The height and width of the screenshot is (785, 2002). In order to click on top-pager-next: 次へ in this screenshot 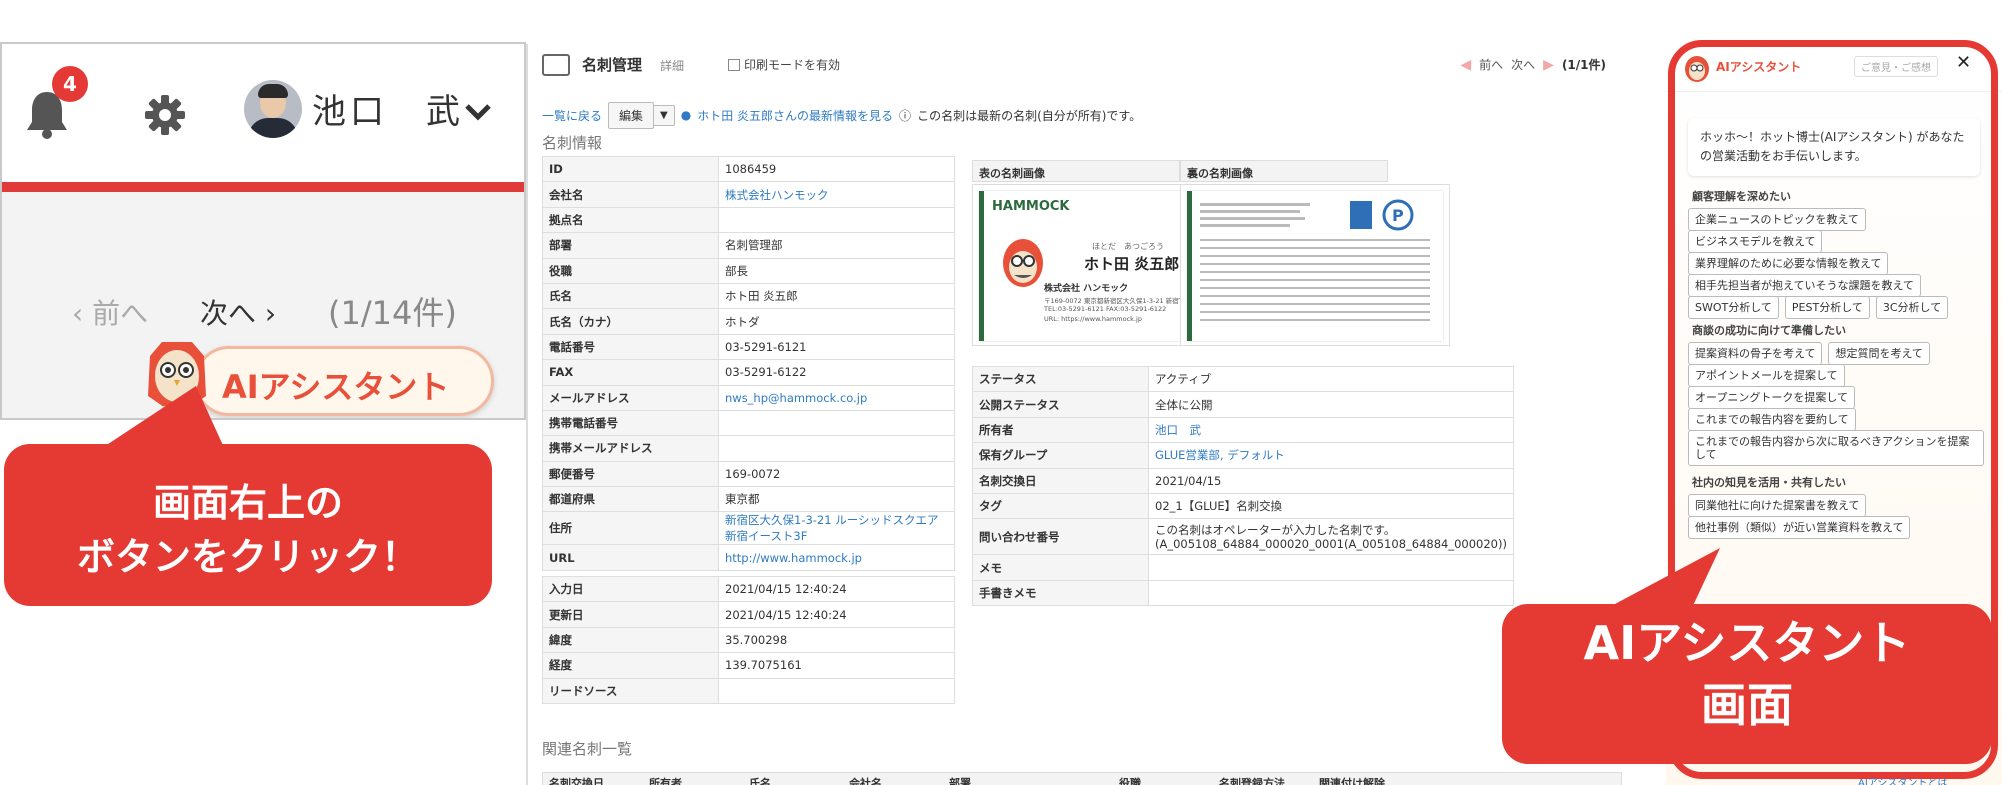, I will do `click(1523, 64)`.